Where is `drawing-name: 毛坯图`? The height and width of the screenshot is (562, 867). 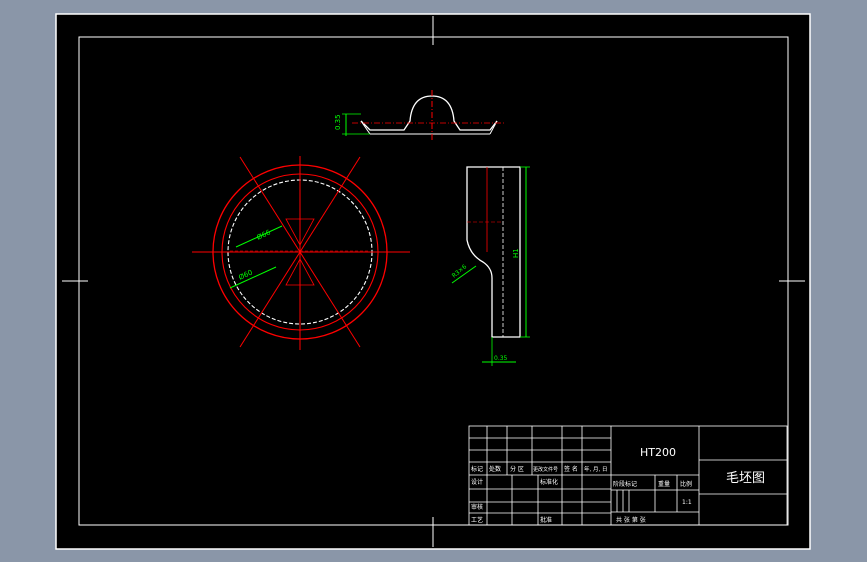
drawing-name: 毛坯图 is located at coordinates (745, 478).